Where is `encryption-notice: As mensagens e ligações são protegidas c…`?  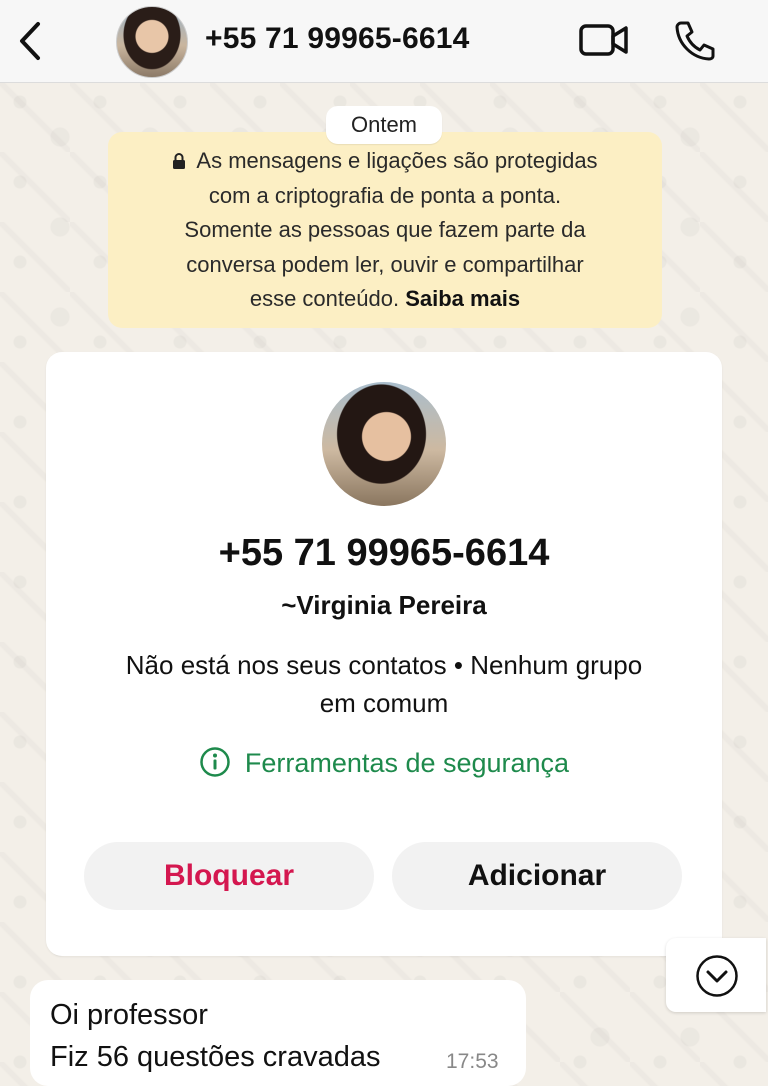 encryption-notice: As mensagens e ligações são protegidas c… is located at coordinates (385, 230).